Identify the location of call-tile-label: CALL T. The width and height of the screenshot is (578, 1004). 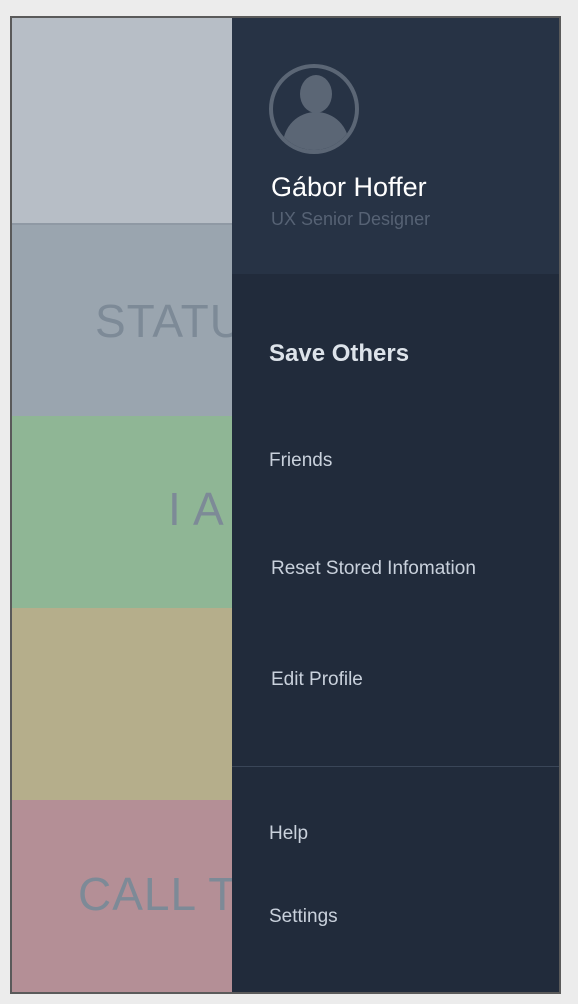
(158, 894).